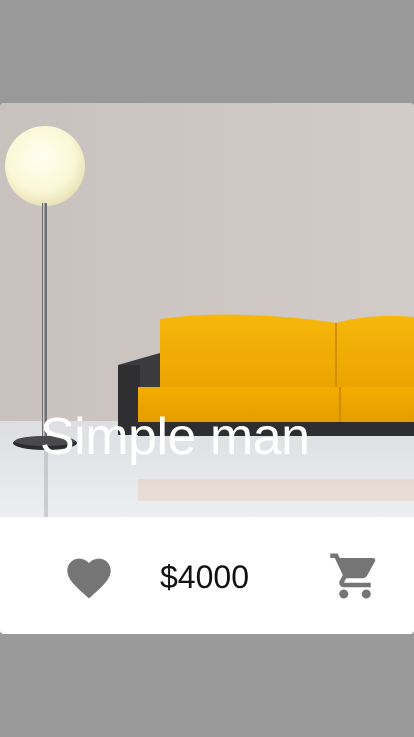 The image size is (414, 737). I want to click on add-to-cart-button, so click(355, 576).